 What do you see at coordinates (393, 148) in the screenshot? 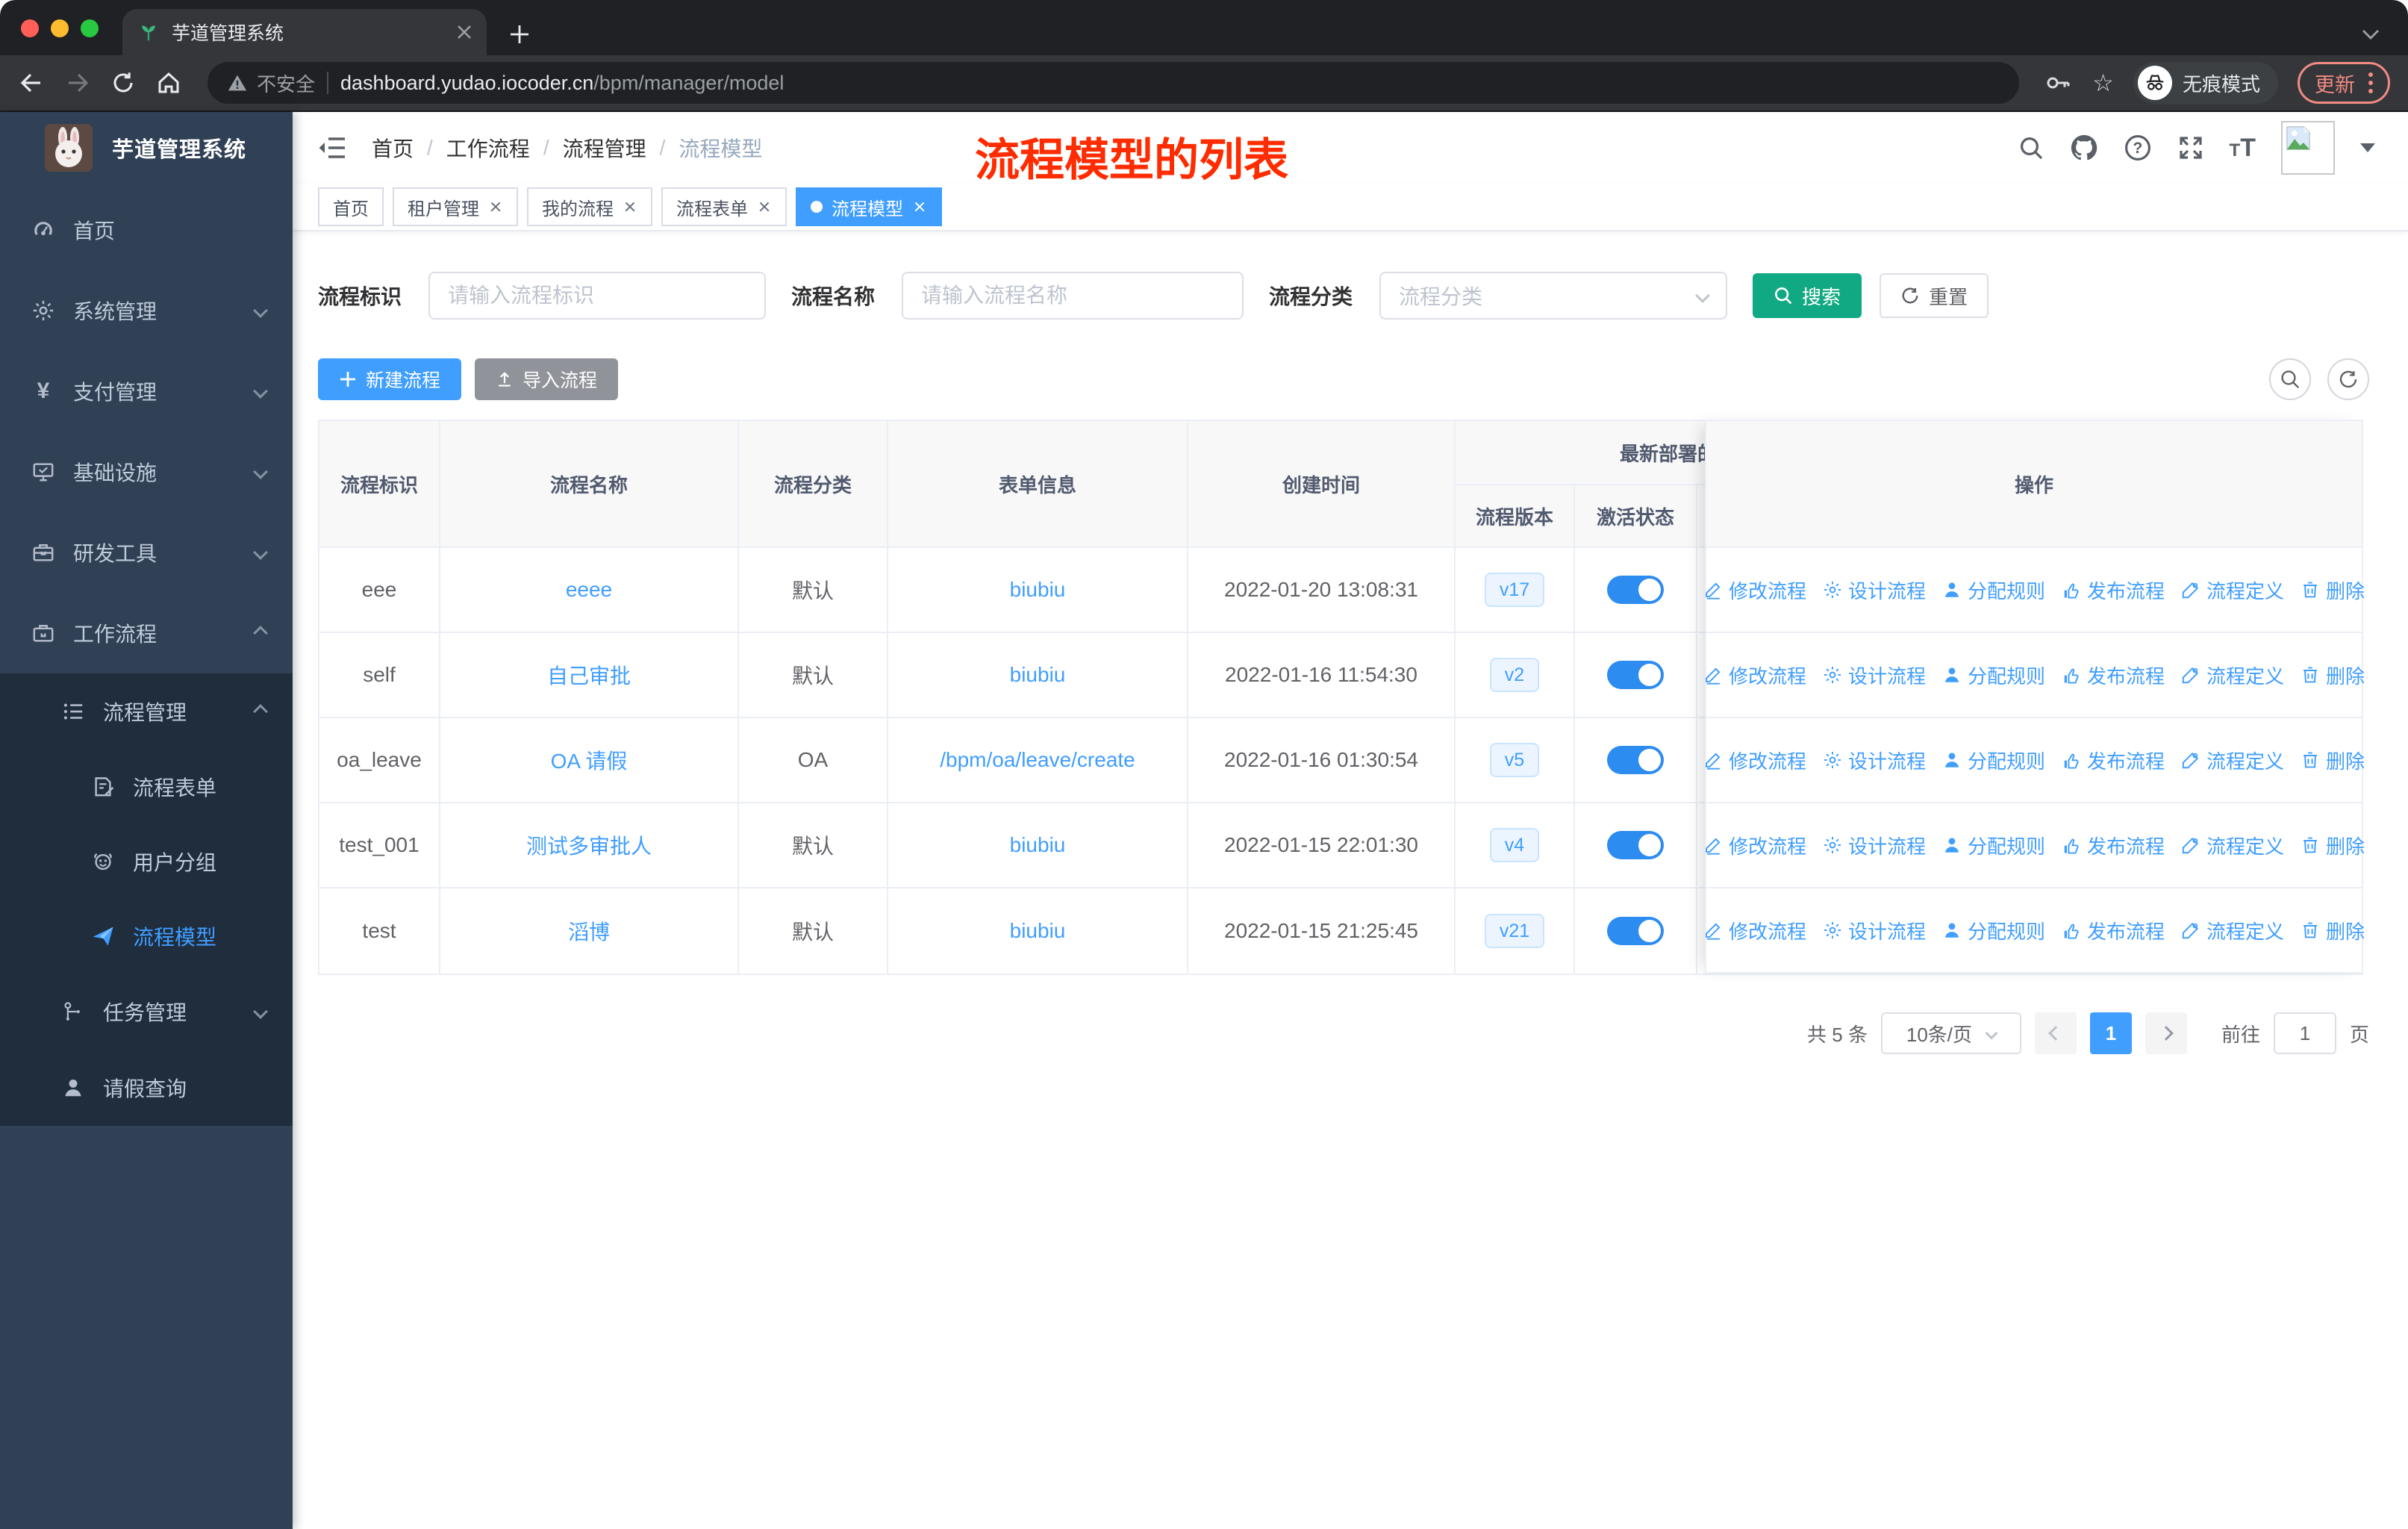
I see `breadcrumb-home: 首页` at bounding box center [393, 148].